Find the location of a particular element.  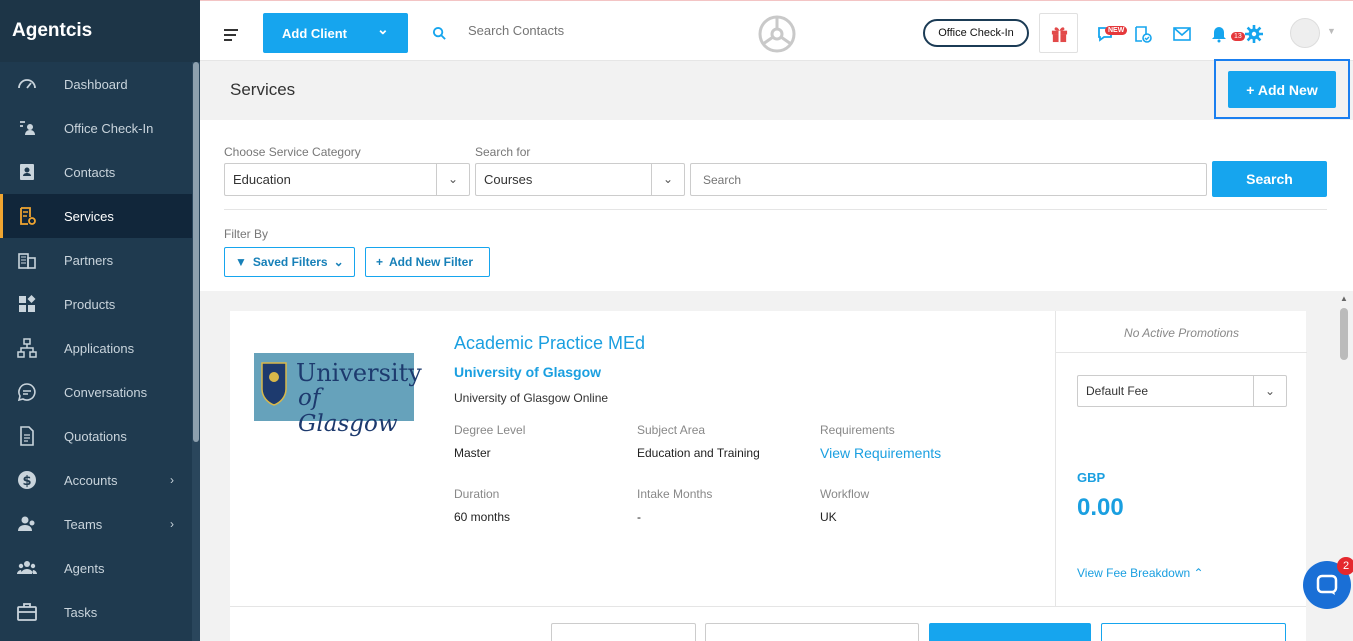

saved-filters-label: Saved Filters is located at coordinates (290, 262).